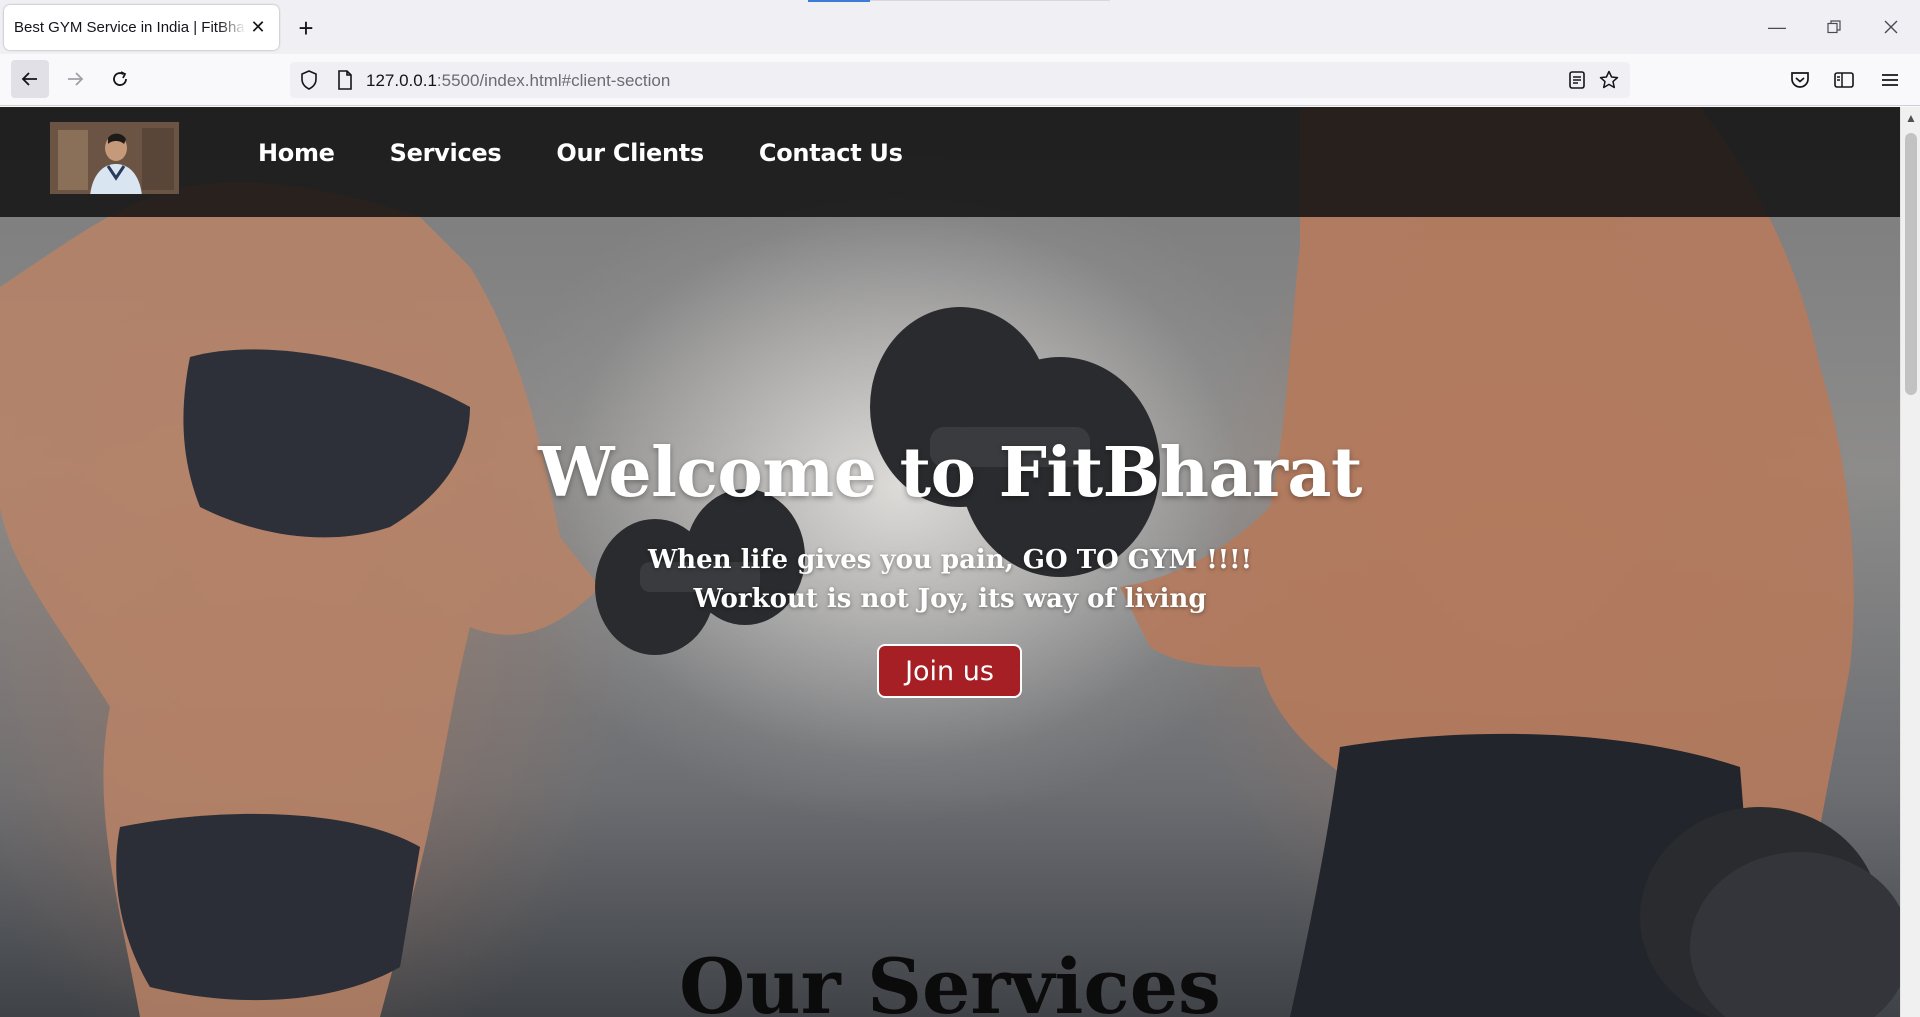 The width and height of the screenshot is (1920, 1017). I want to click on url-host: 127.0.0.1, so click(401, 80).